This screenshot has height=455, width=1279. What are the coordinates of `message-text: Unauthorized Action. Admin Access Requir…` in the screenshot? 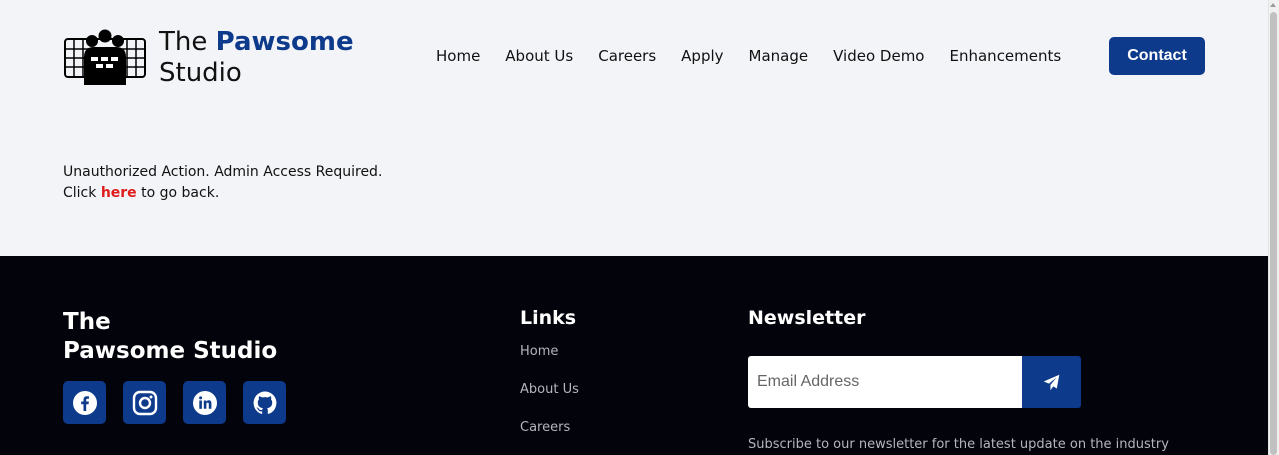 It's located at (223, 172).